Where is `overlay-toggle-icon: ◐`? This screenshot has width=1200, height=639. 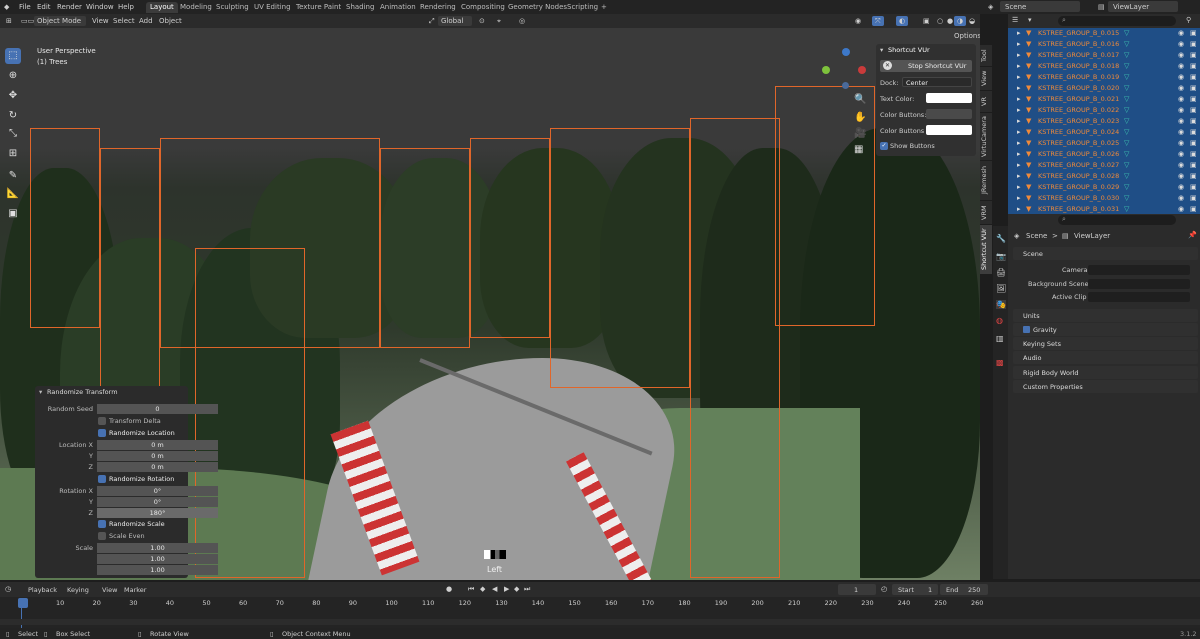
overlay-toggle-icon: ◐ is located at coordinates (902, 21).